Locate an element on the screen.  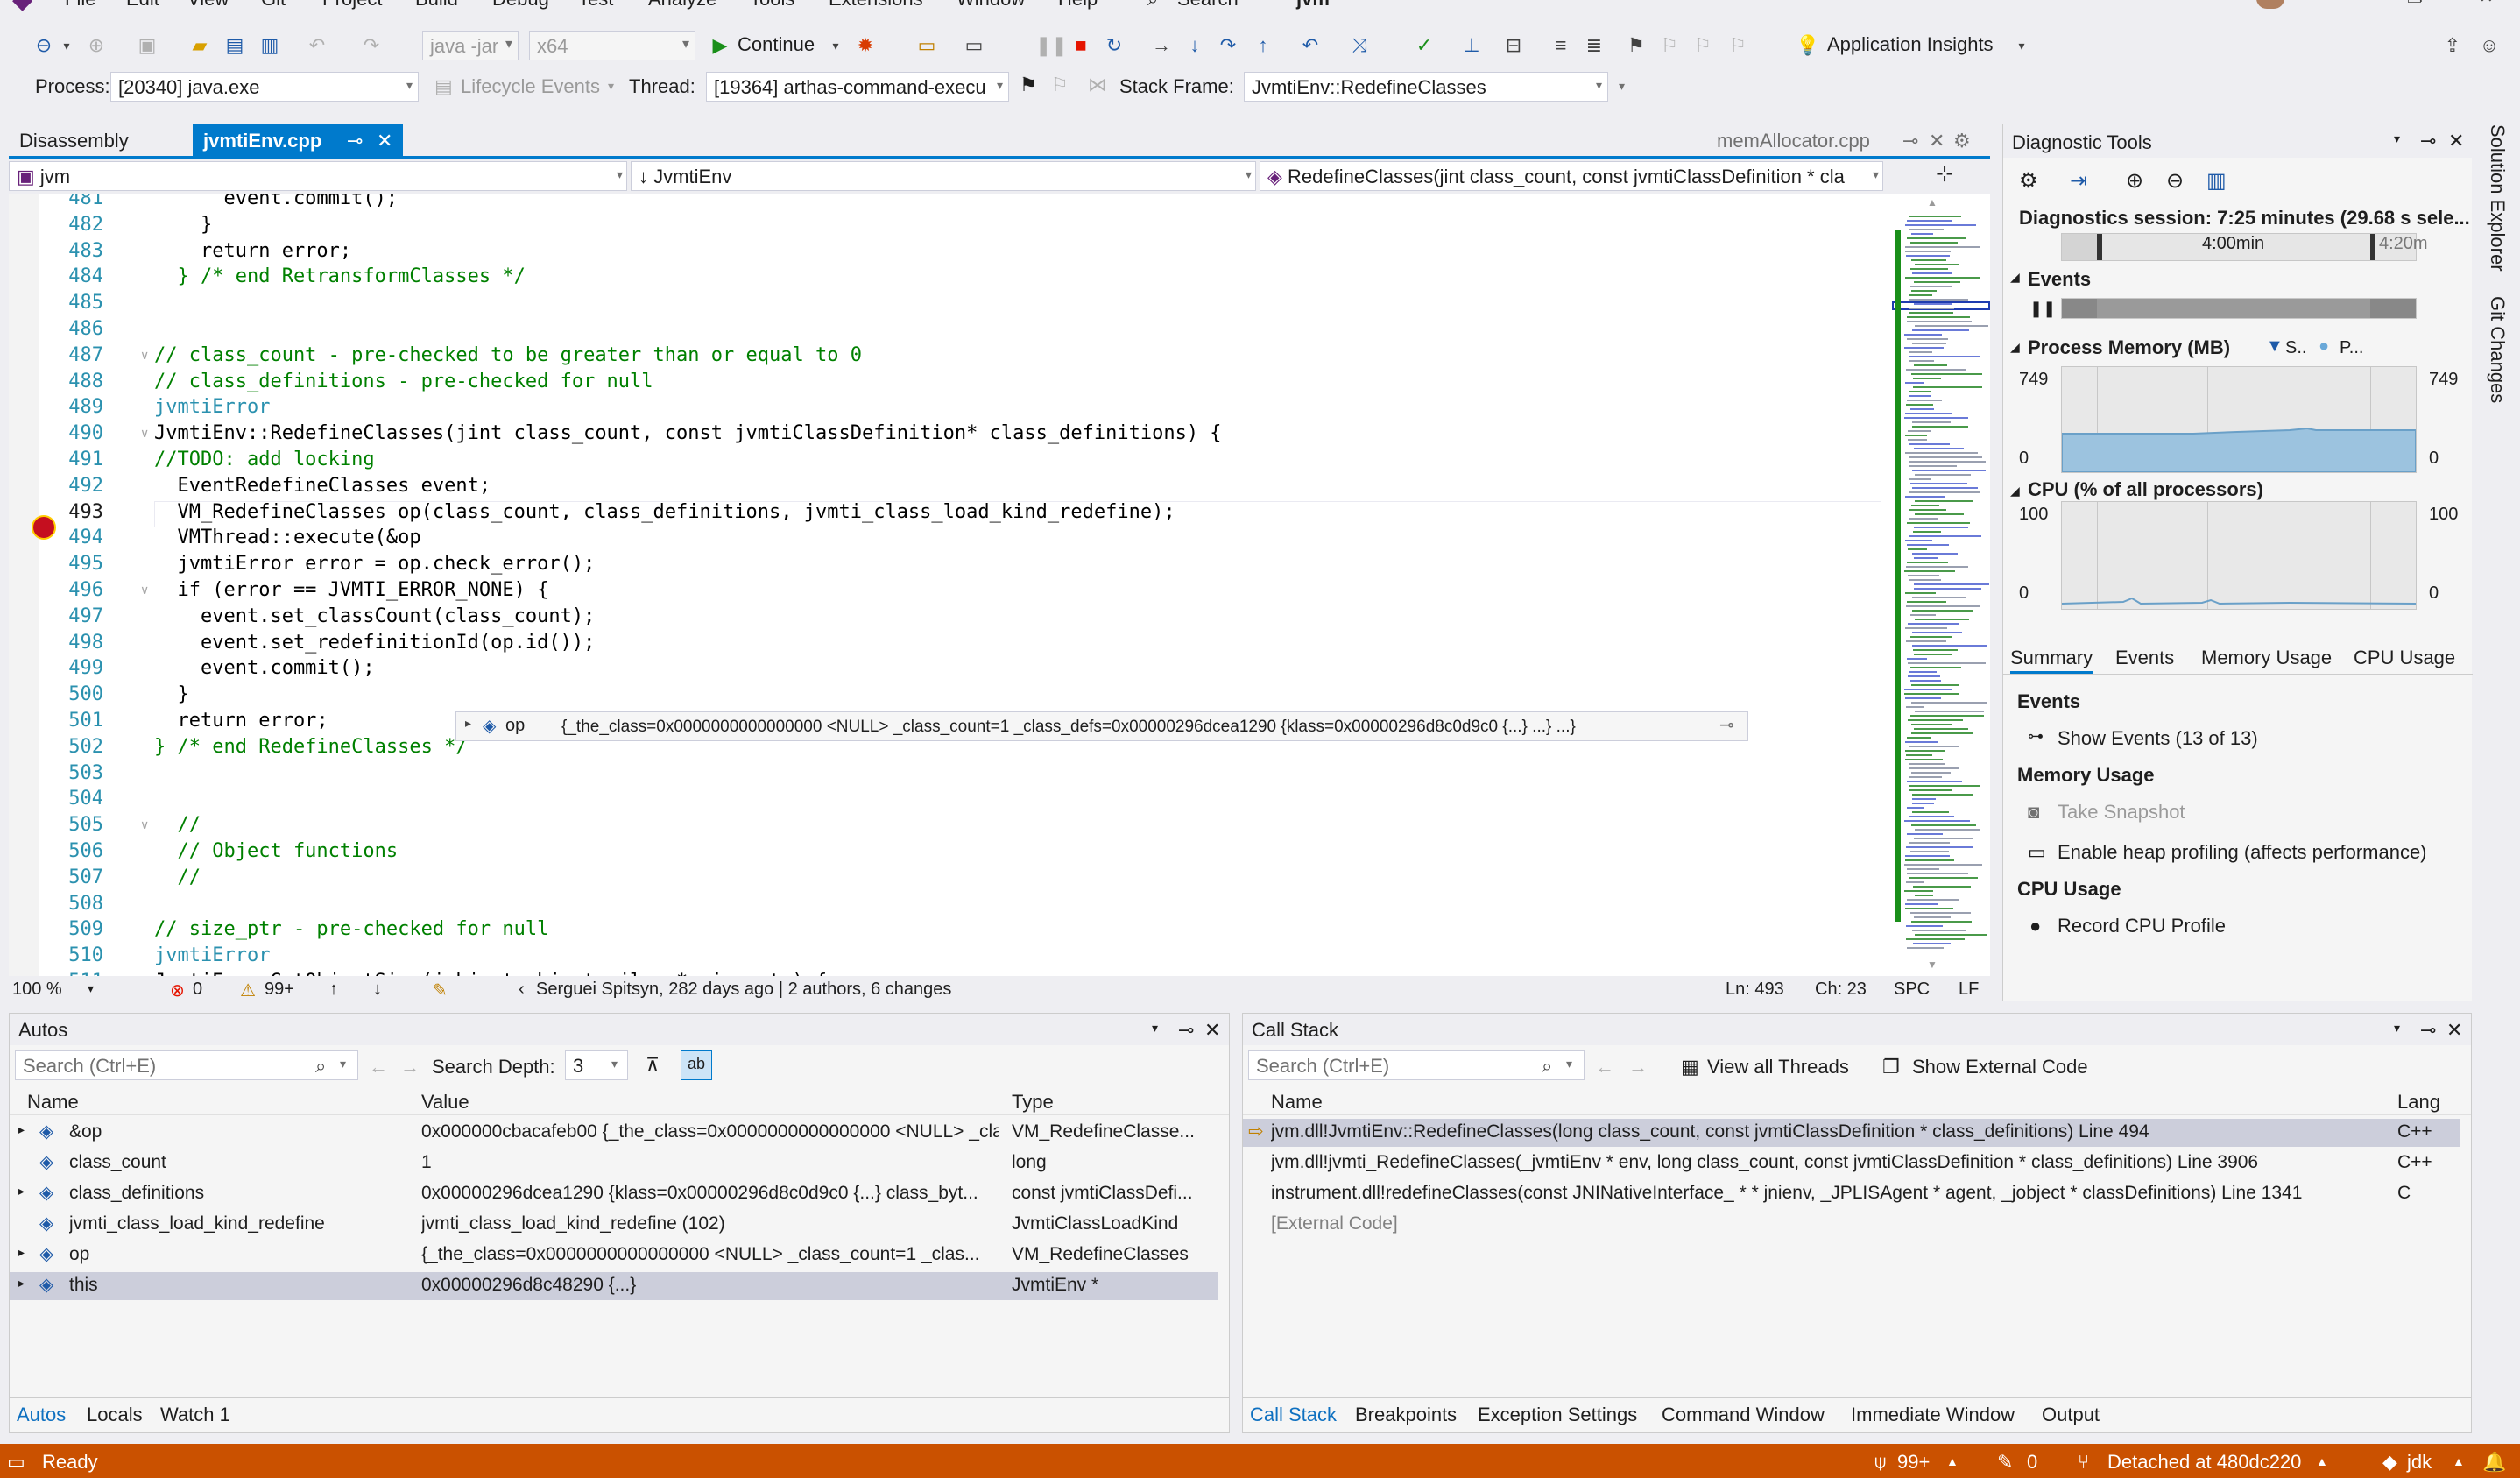
new-project-icon: ▣ is located at coordinates (147, 45).